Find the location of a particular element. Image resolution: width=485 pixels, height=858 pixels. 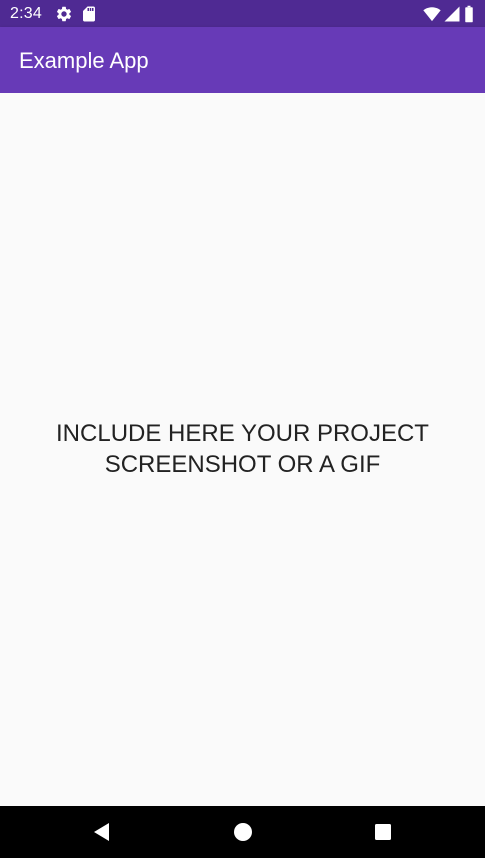

battery-icon is located at coordinates (469, 14).